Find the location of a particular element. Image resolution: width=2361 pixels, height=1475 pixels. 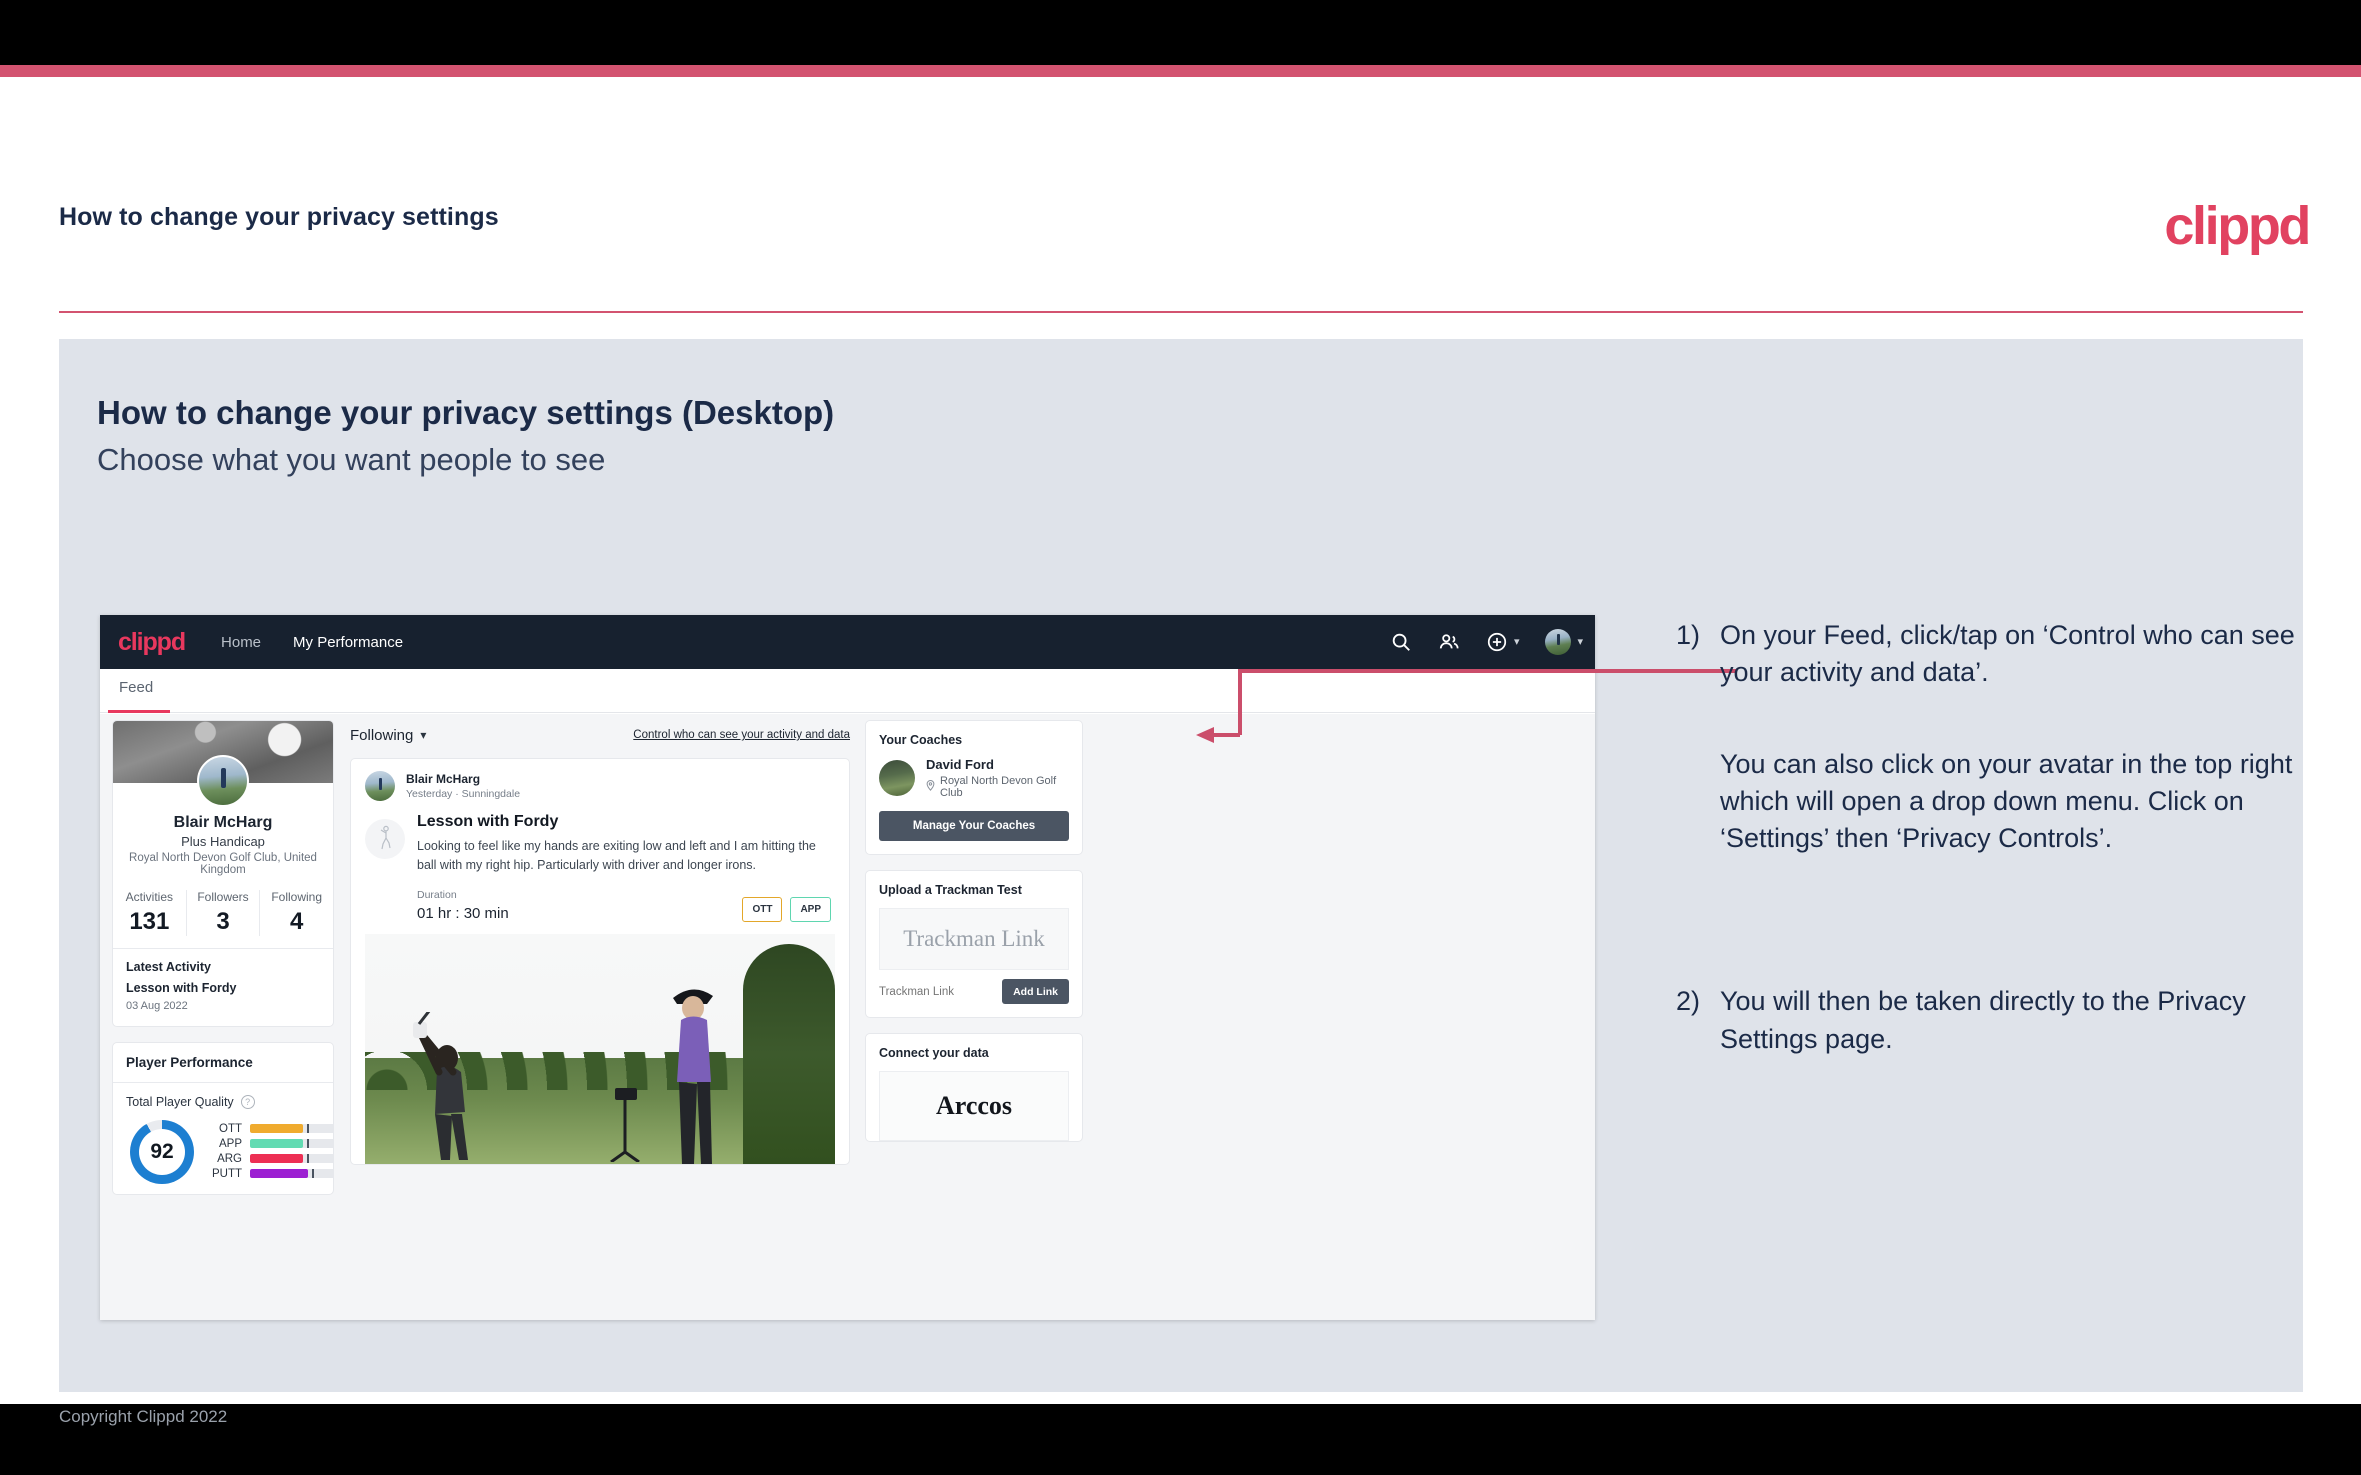

total-player-quality-row: Total Player Quality ? is located at coordinates (223, 1102).